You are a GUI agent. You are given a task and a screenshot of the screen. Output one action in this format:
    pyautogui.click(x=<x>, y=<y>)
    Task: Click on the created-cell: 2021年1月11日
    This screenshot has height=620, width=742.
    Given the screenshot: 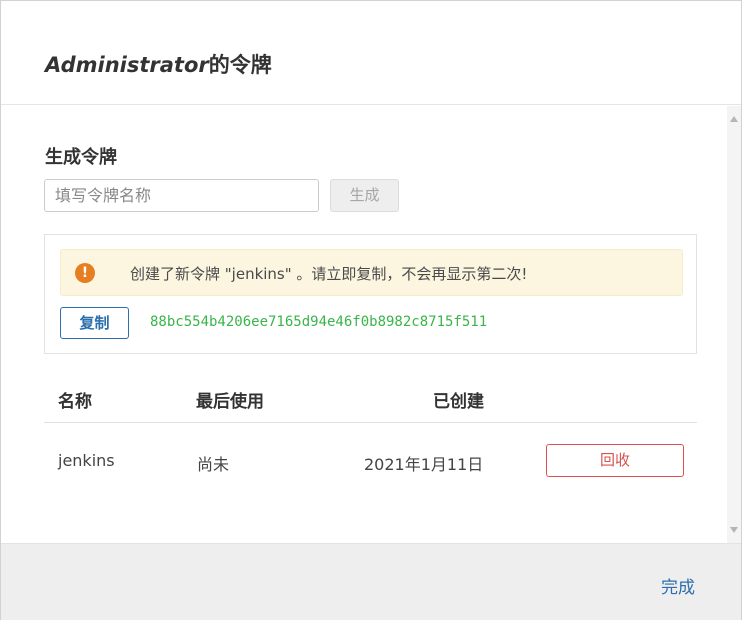 What is the action you would take?
    pyautogui.click(x=424, y=464)
    